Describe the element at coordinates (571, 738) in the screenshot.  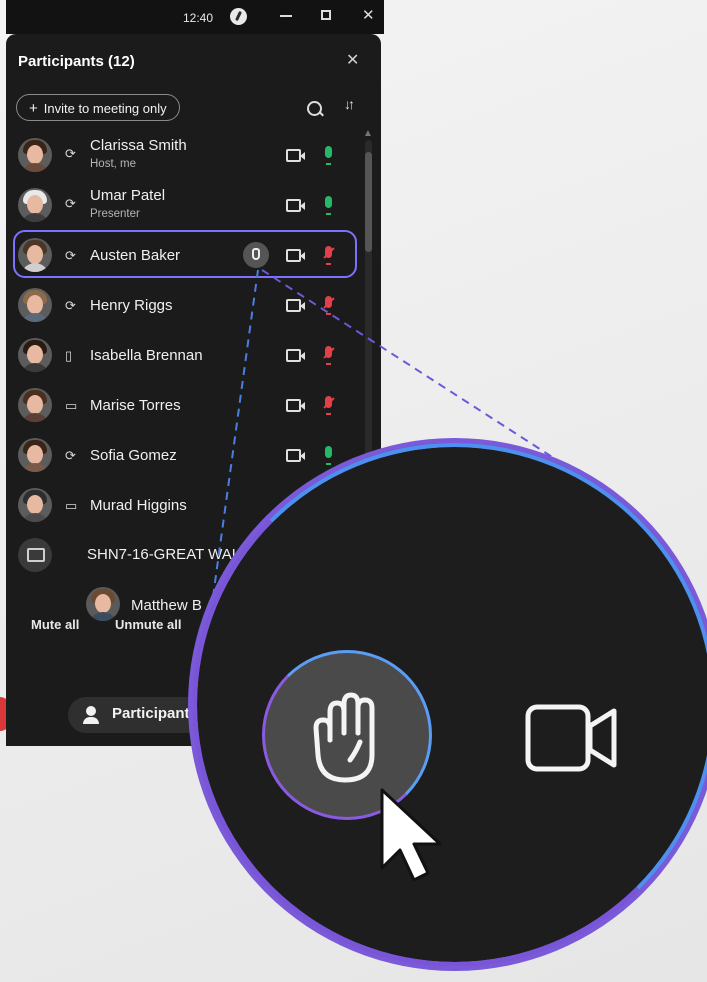
I see `video-camera-icon` at that location.